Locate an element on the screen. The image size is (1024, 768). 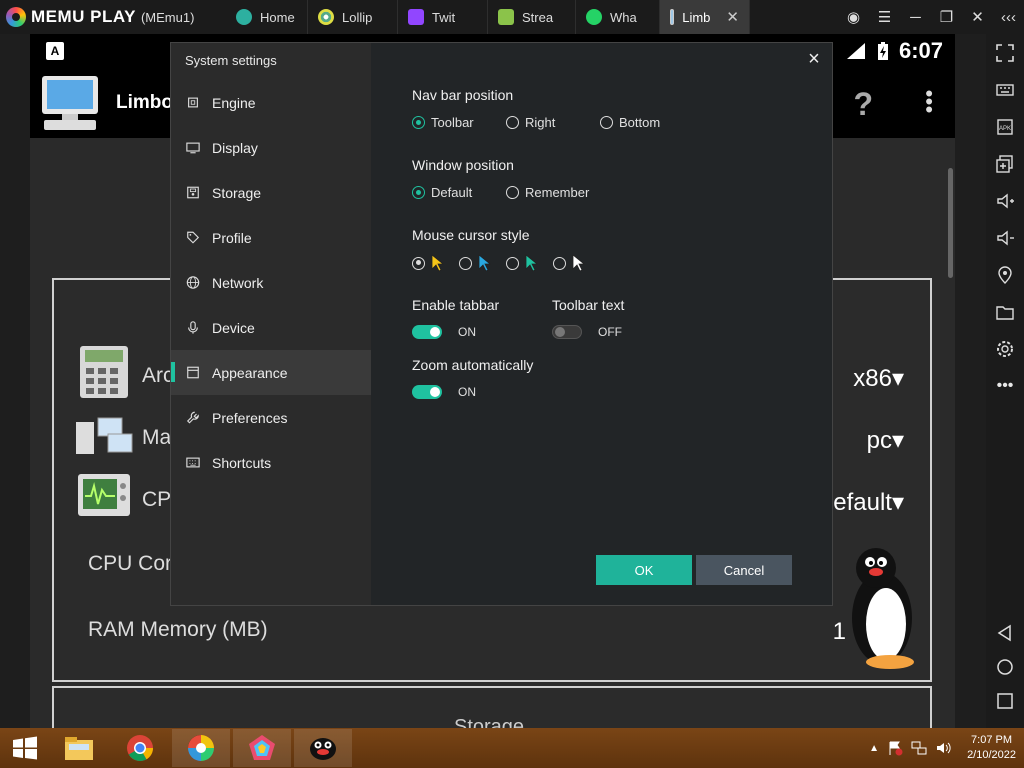
enable-tabbar-toggle: ON is located at coordinates (444, 332).